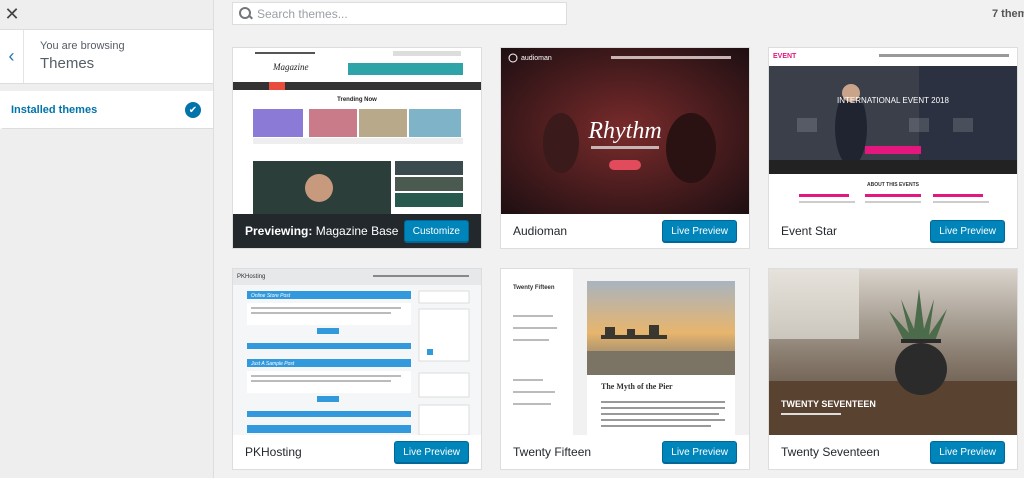 This screenshot has height=478, width=1024. Describe the element at coordinates (828, 404) in the screenshot. I see `seventeen-logo: TWENTY SEVENTEEN` at that location.